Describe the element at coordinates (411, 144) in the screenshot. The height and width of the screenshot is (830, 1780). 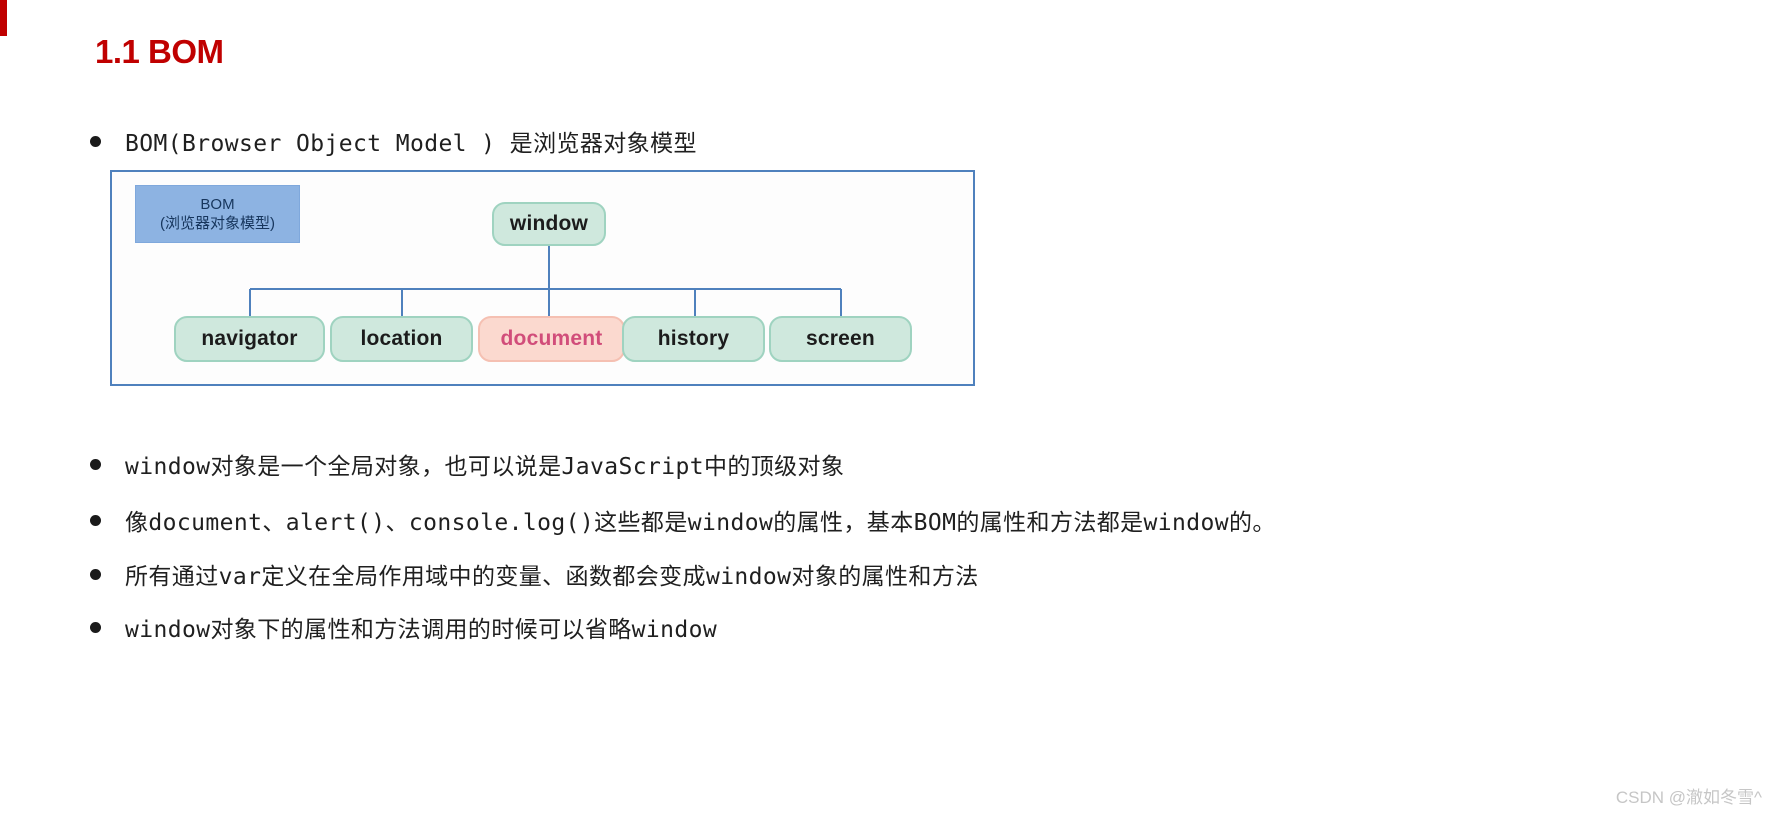
I see `bullet-text-0: BOM(Browser Object Model ) 是浏览器对象模型` at that location.